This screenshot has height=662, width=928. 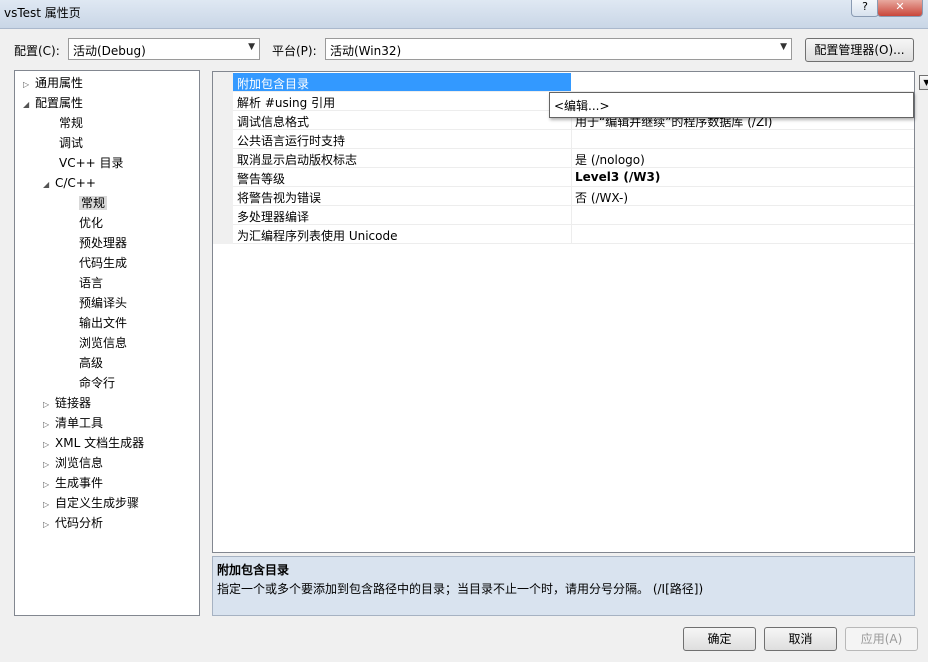 I want to click on tree-item: ▷ 浏览信息, so click(x=73, y=463).